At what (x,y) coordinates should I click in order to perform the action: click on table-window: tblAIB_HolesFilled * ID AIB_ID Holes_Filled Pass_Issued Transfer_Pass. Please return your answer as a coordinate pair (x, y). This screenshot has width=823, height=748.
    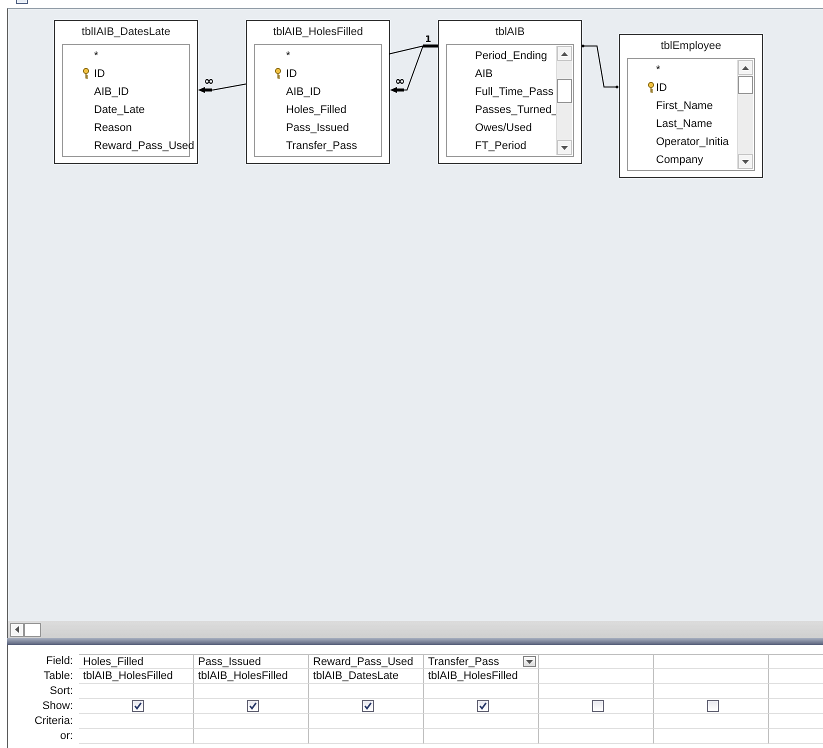
    Looking at the image, I should click on (318, 92).